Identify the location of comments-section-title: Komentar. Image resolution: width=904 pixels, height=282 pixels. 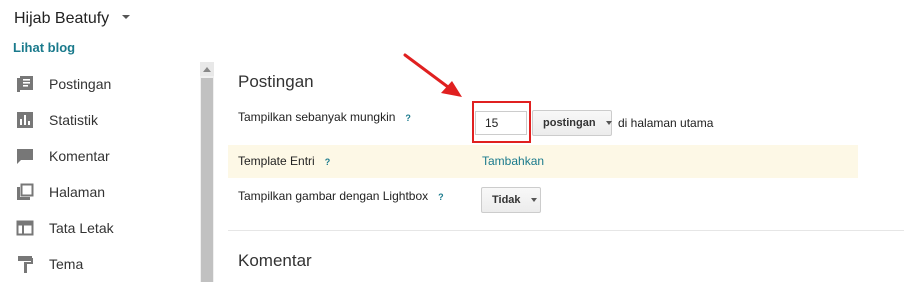
(275, 260).